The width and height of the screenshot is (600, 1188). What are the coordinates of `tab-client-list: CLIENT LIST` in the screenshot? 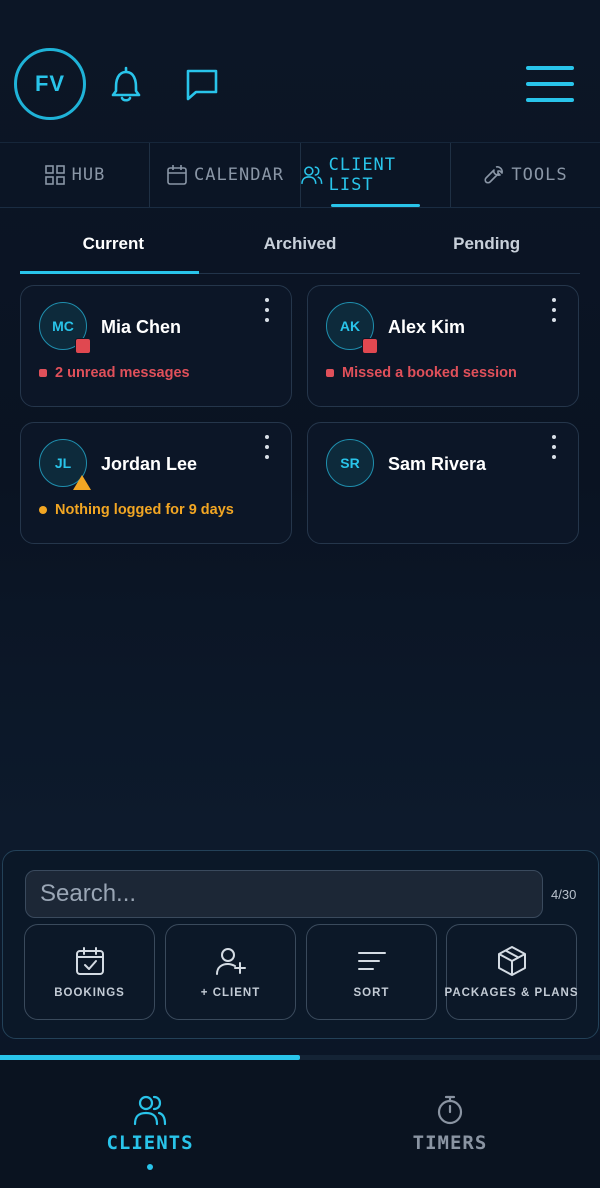 It's located at (376, 175).